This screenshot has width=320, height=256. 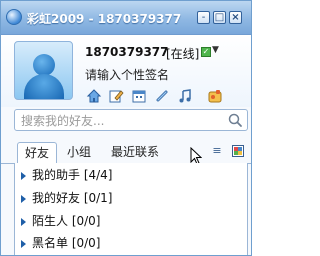 I want to click on title-bar: 彩虹2009 - 1870379377 - □ ×, so click(x=126, y=18).